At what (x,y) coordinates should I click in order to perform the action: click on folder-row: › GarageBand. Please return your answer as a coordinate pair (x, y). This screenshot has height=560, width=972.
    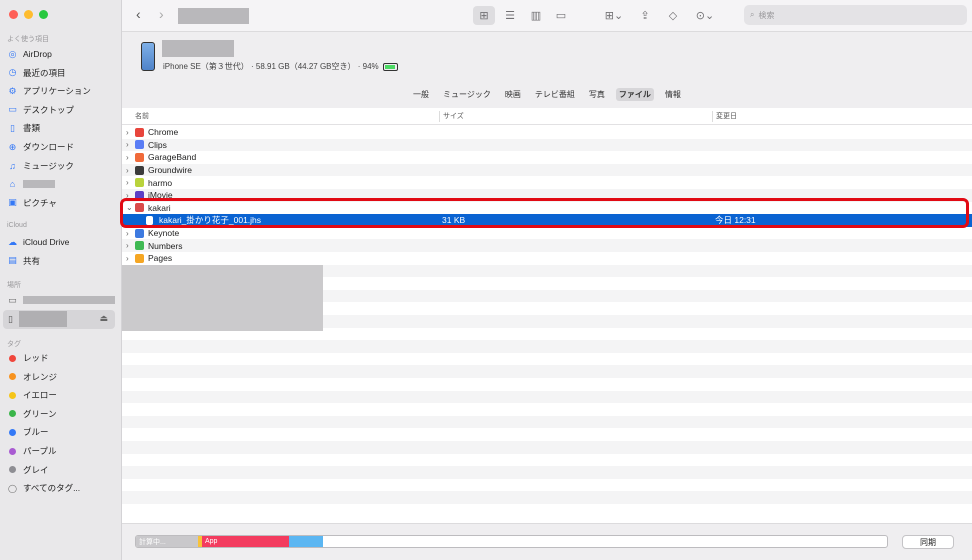
    Looking at the image, I should click on (547, 157).